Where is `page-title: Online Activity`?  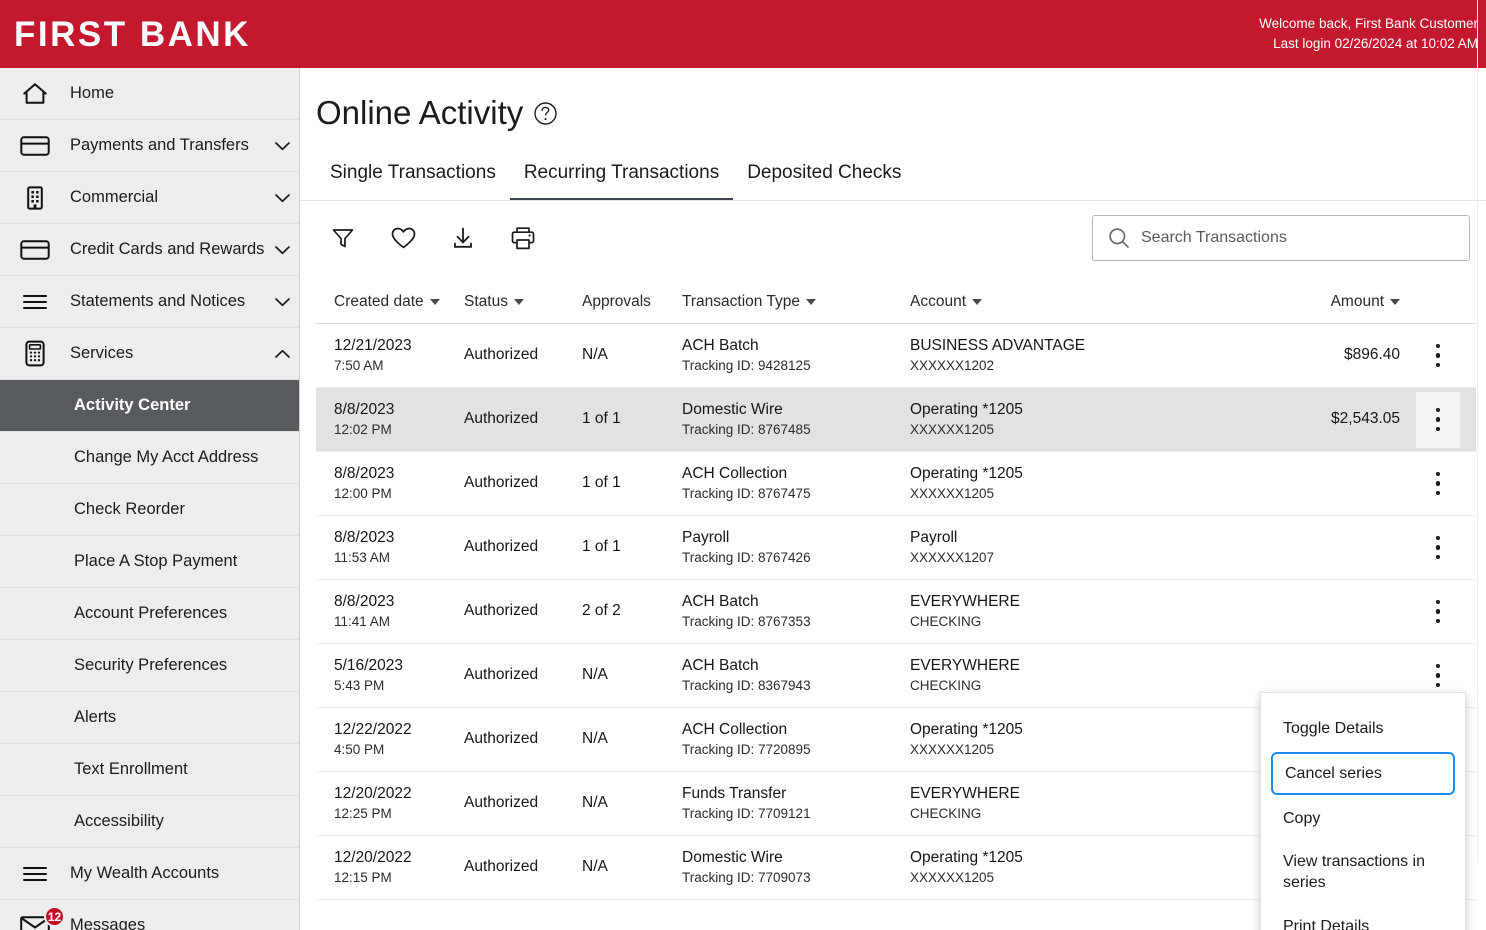 page-title: Online Activity is located at coordinates (420, 112).